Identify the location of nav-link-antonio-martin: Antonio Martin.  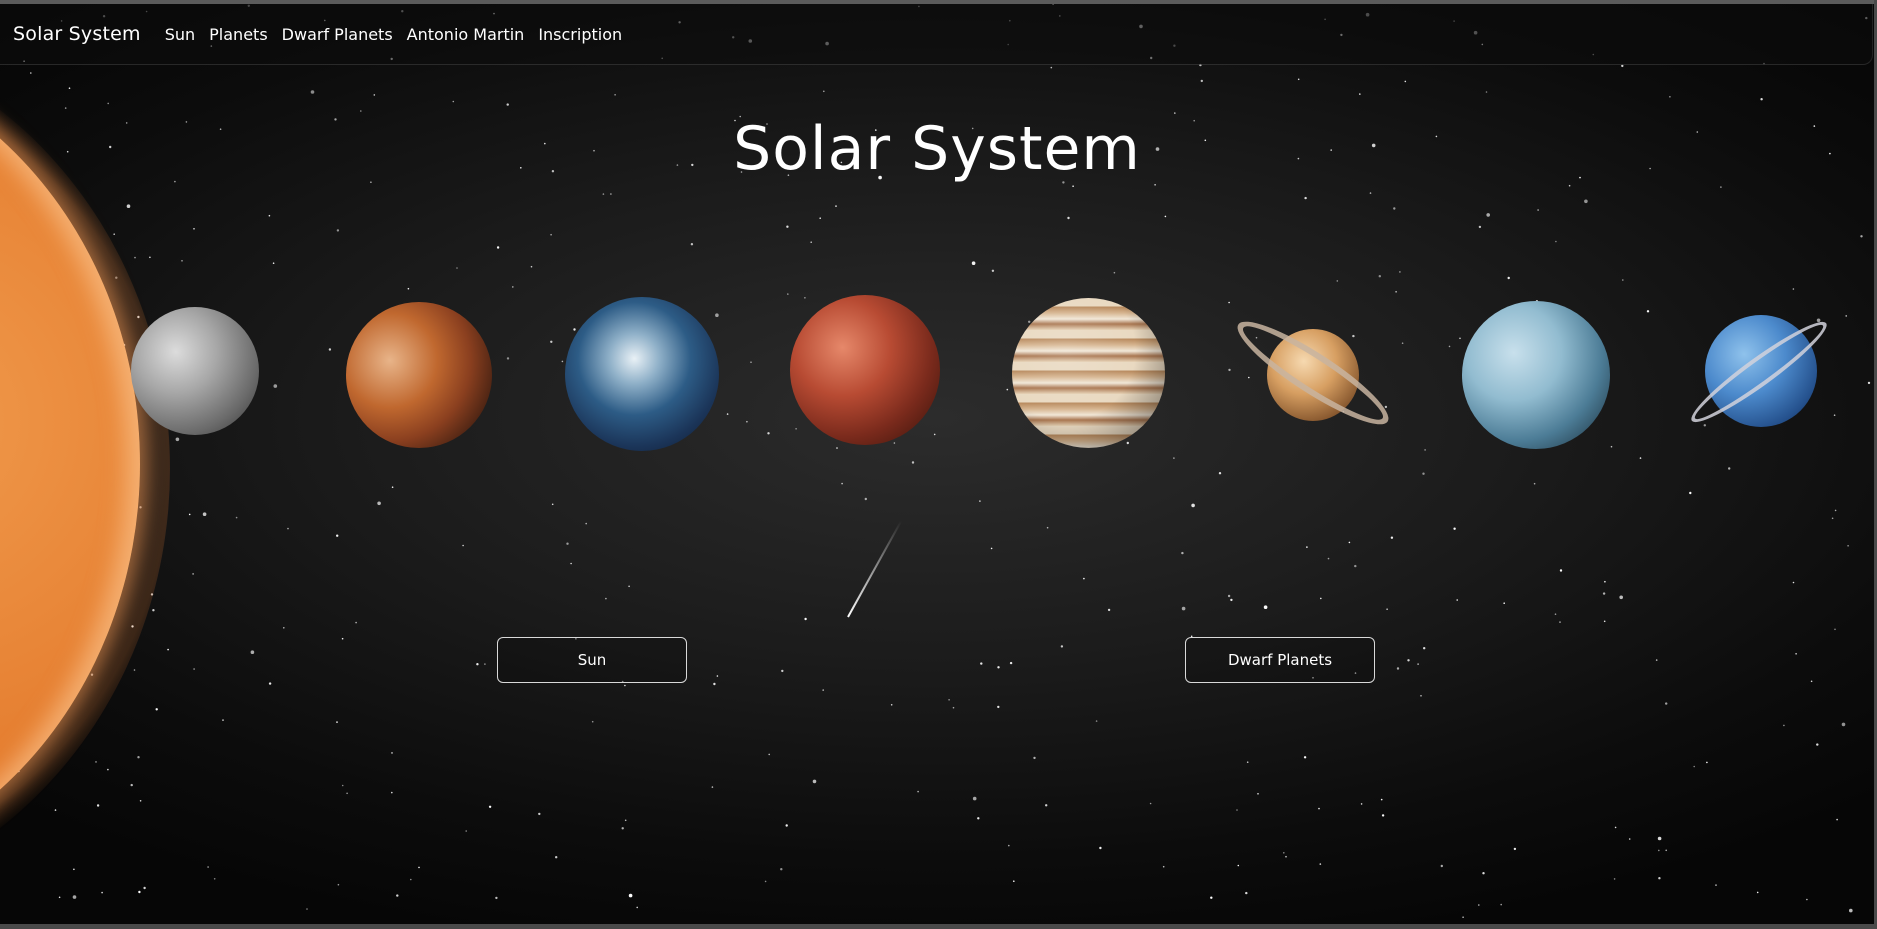
(466, 34).